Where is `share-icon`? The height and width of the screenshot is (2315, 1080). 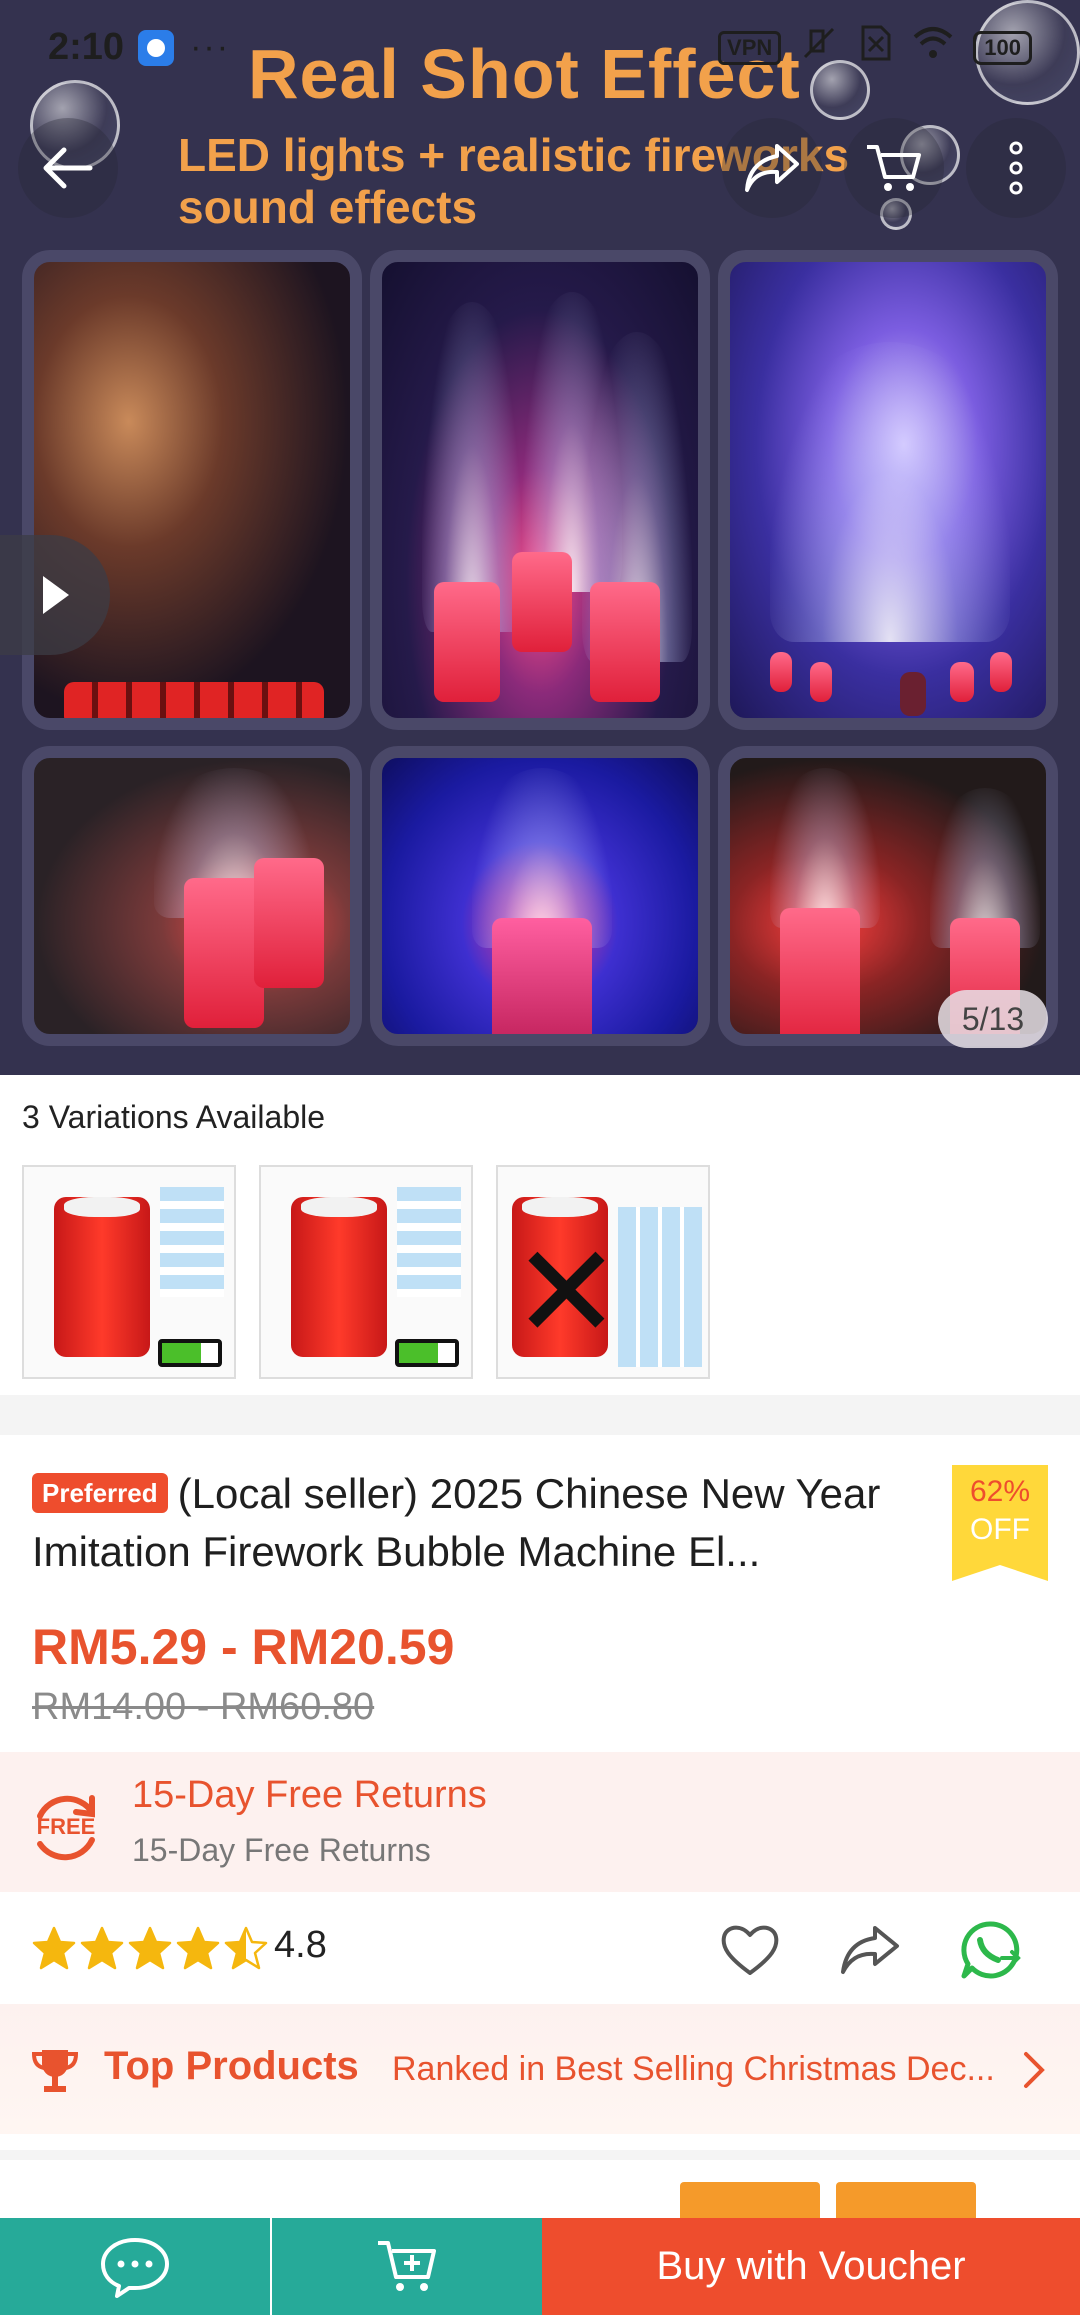
share-icon is located at coordinates (772, 168).